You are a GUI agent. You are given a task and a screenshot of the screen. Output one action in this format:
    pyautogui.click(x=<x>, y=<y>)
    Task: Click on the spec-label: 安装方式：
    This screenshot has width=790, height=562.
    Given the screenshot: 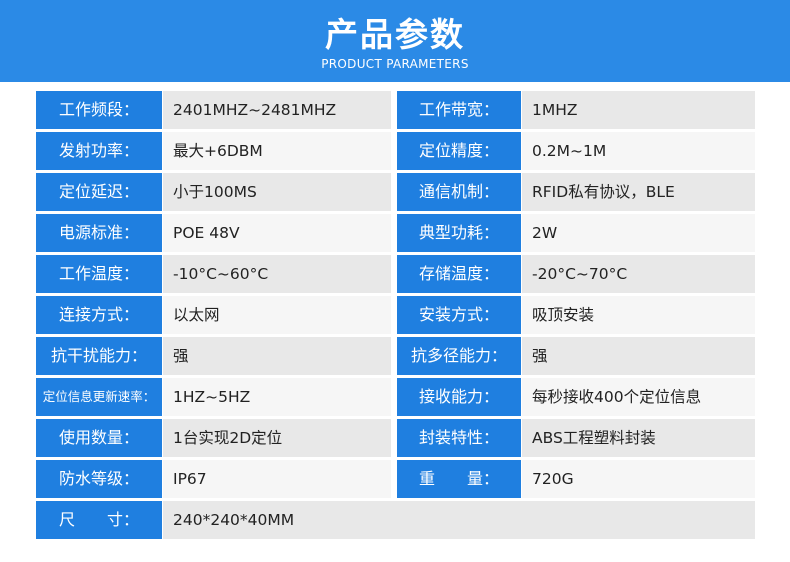 What is the action you would take?
    pyautogui.click(x=459, y=315)
    